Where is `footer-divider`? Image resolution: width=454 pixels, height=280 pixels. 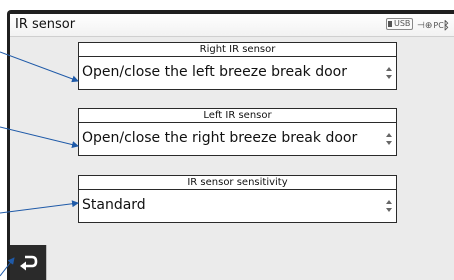
footer-divider is located at coordinates (46, 262).